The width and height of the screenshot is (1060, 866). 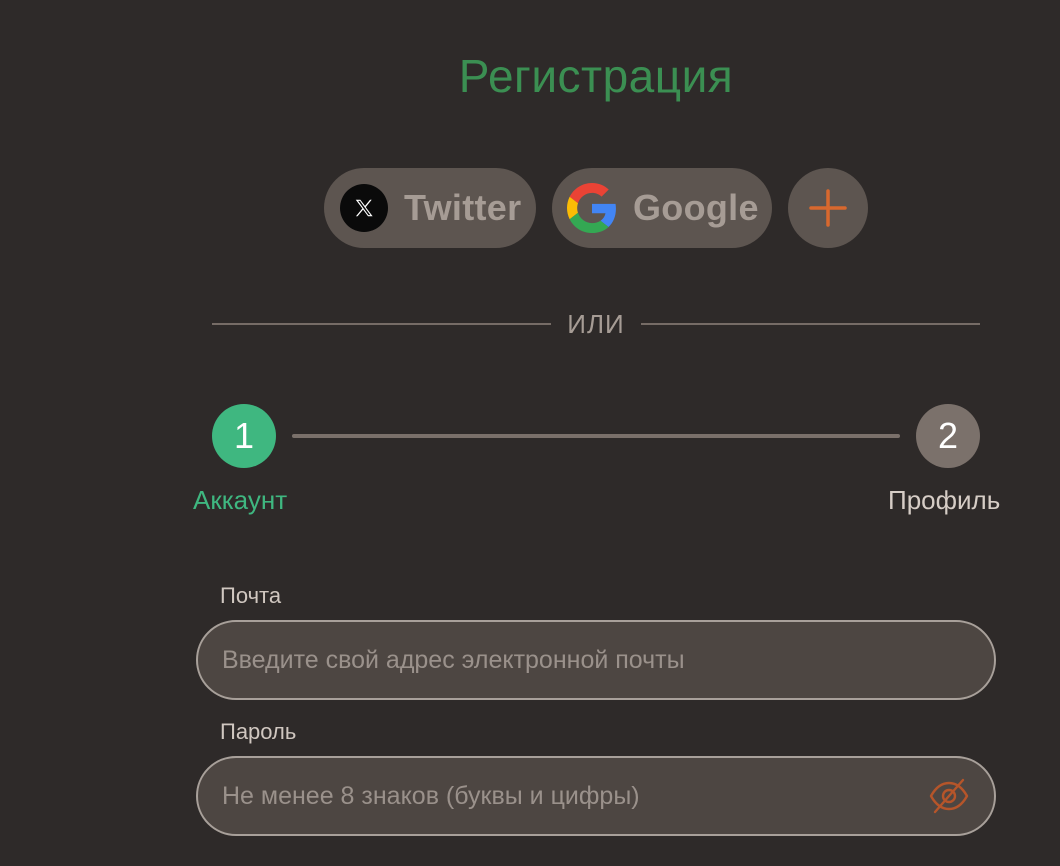 What do you see at coordinates (810, 324) in the screenshot?
I see `divider-line-right` at bounding box center [810, 324].